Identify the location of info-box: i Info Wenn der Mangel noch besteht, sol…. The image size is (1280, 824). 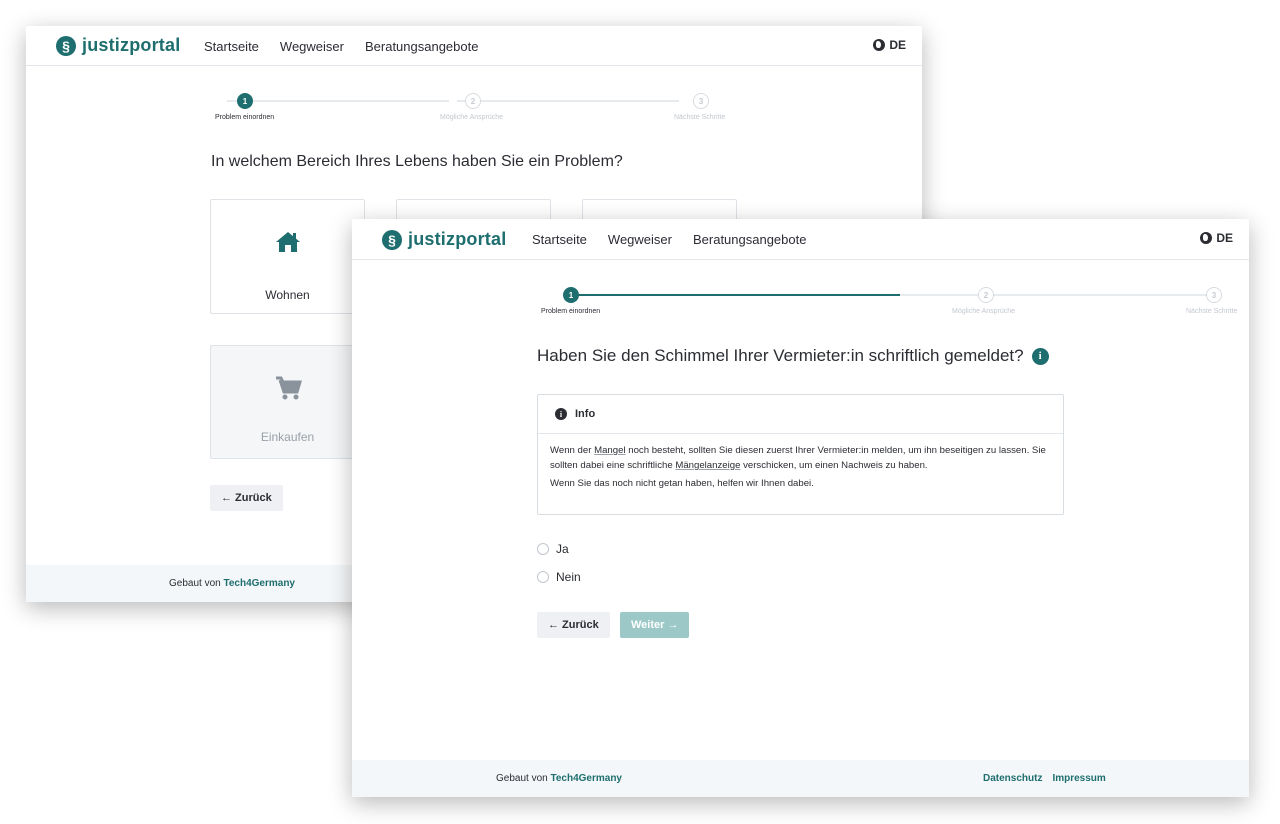
(800, 454).